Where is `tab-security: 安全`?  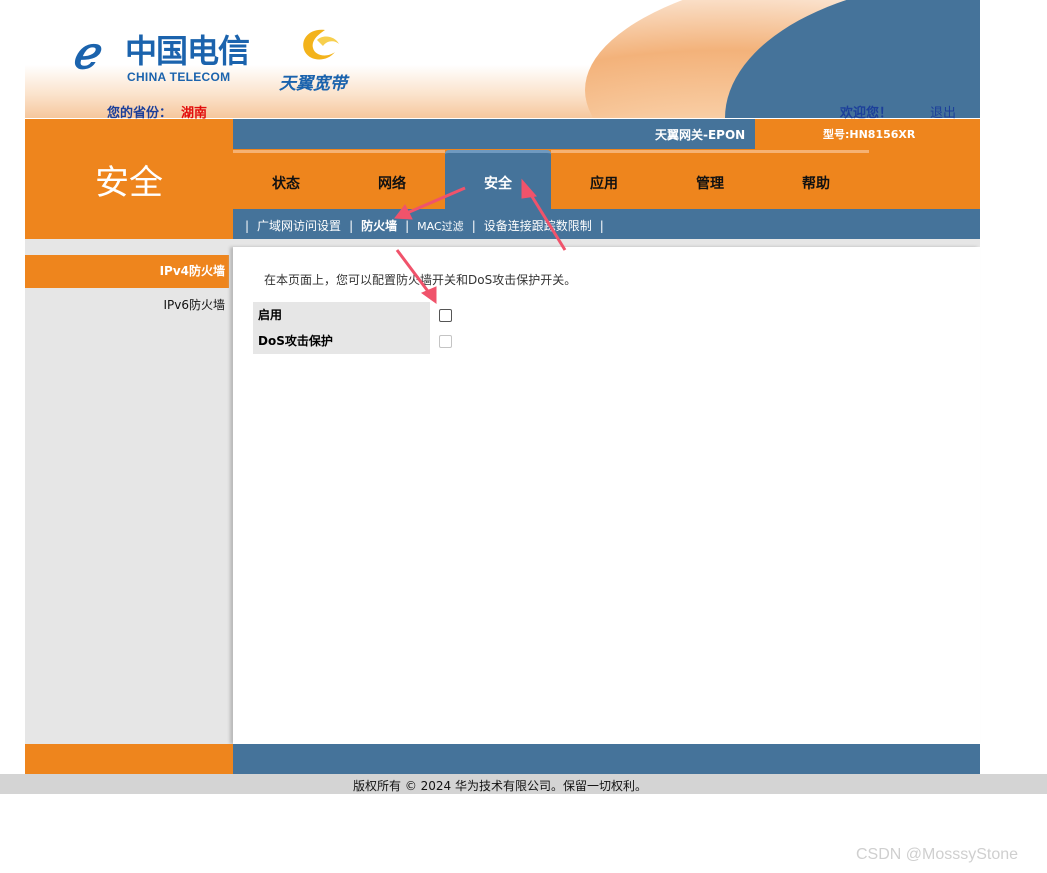
tab-security: 安全 is located at coordinates (498, 179).